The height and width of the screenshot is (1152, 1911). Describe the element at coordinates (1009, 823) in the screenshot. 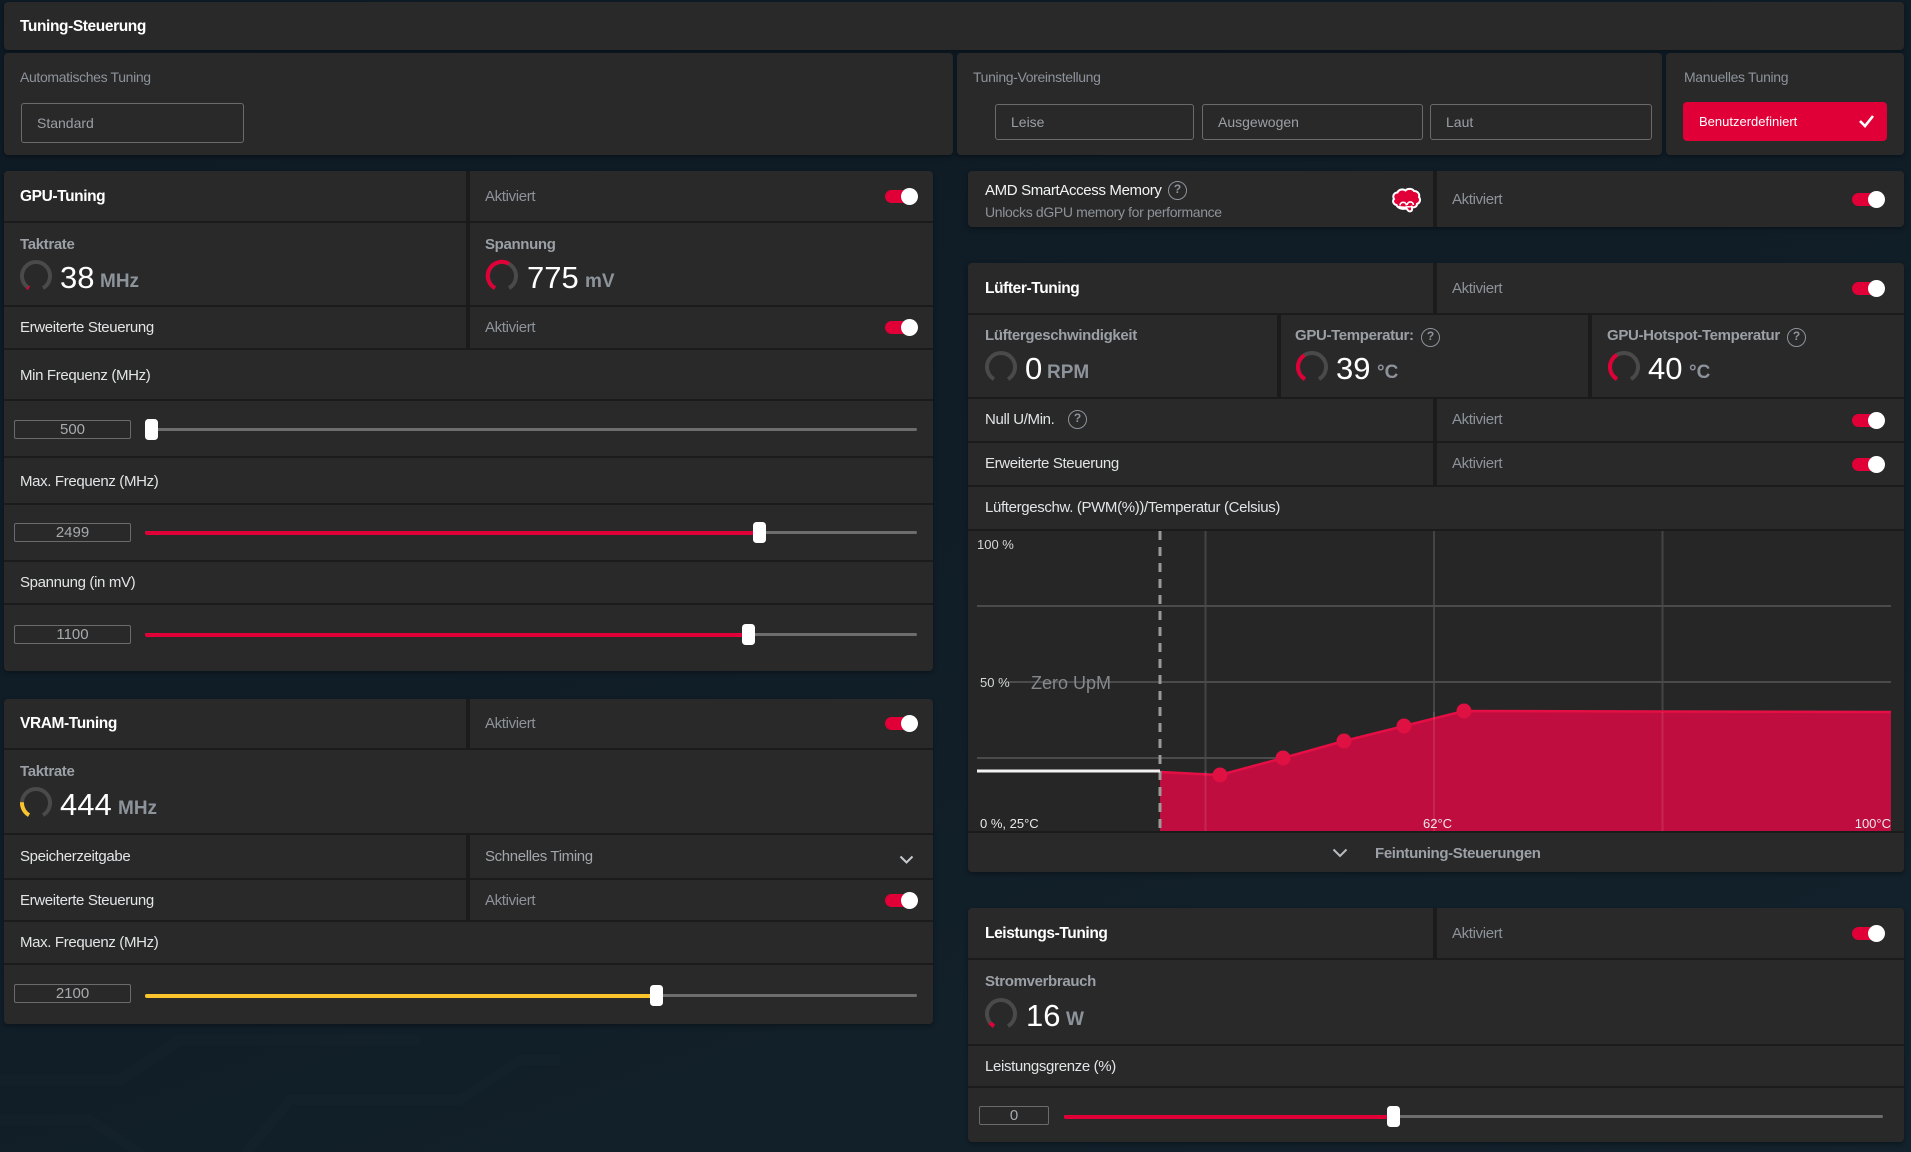

I see `svg-text: 0 %, 25°C` at that location.